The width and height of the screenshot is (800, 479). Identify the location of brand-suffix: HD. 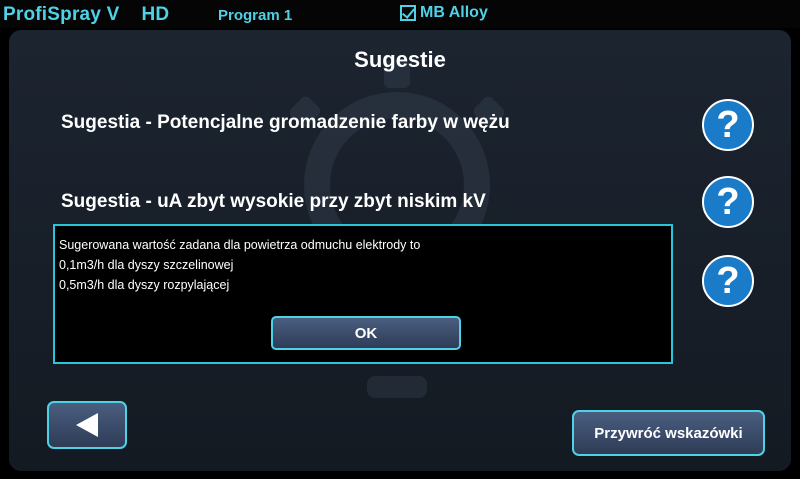
(155, 14).